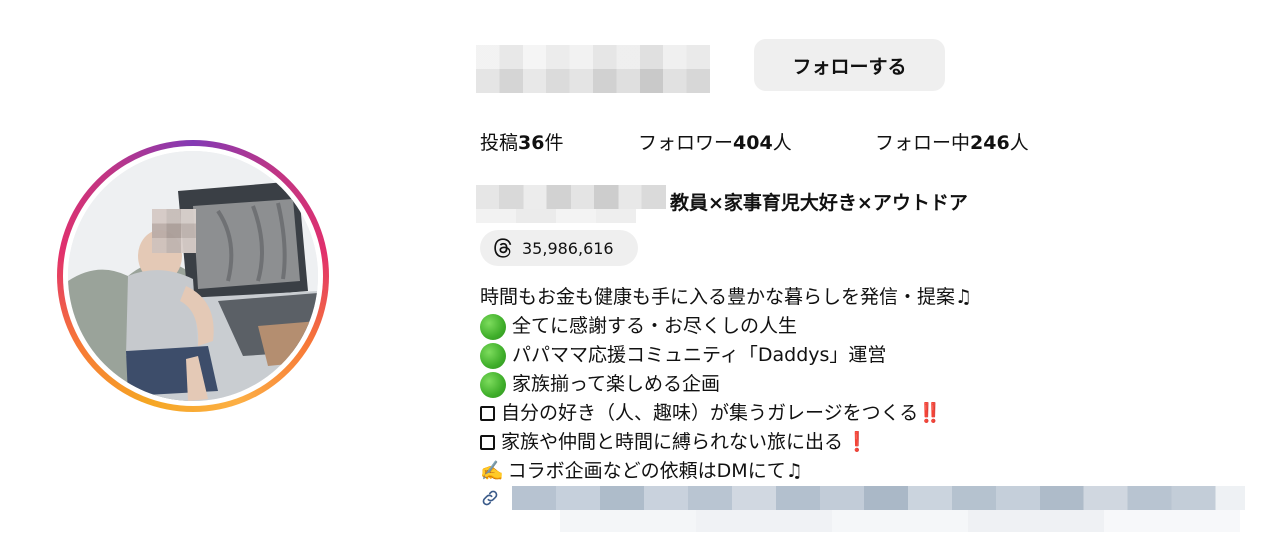 The image size is (1280, 547). What do you see at coordinates (568, 248) in the screenshot?
I see `threads-count: 35,986,616` at bounding box center [568, 248].